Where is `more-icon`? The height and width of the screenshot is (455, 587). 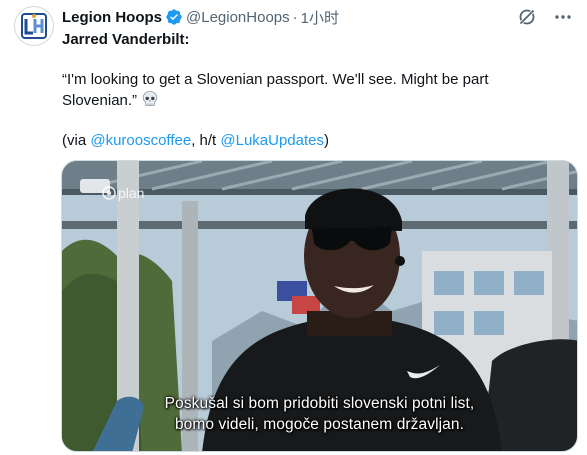 more-icon is located at coordinates (563, 17).